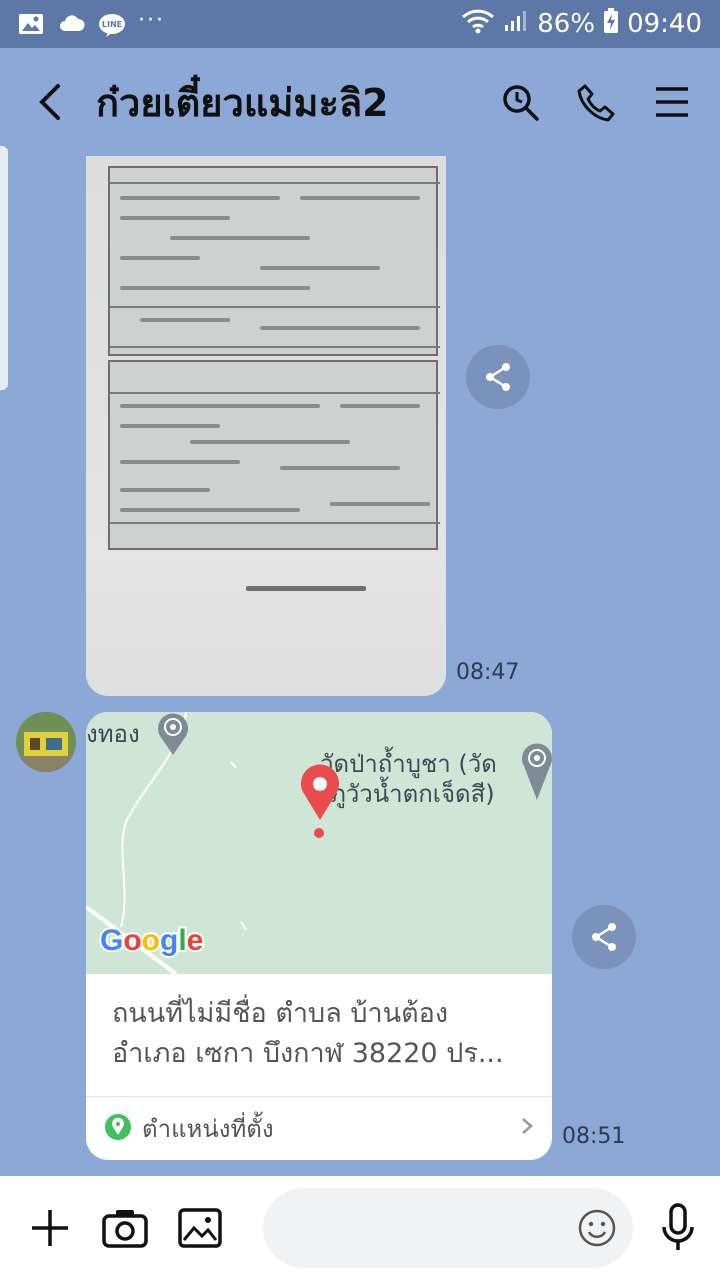 This screenshot has height=1280, width=720. I want to click on gallery-button, so click(200, 1228).